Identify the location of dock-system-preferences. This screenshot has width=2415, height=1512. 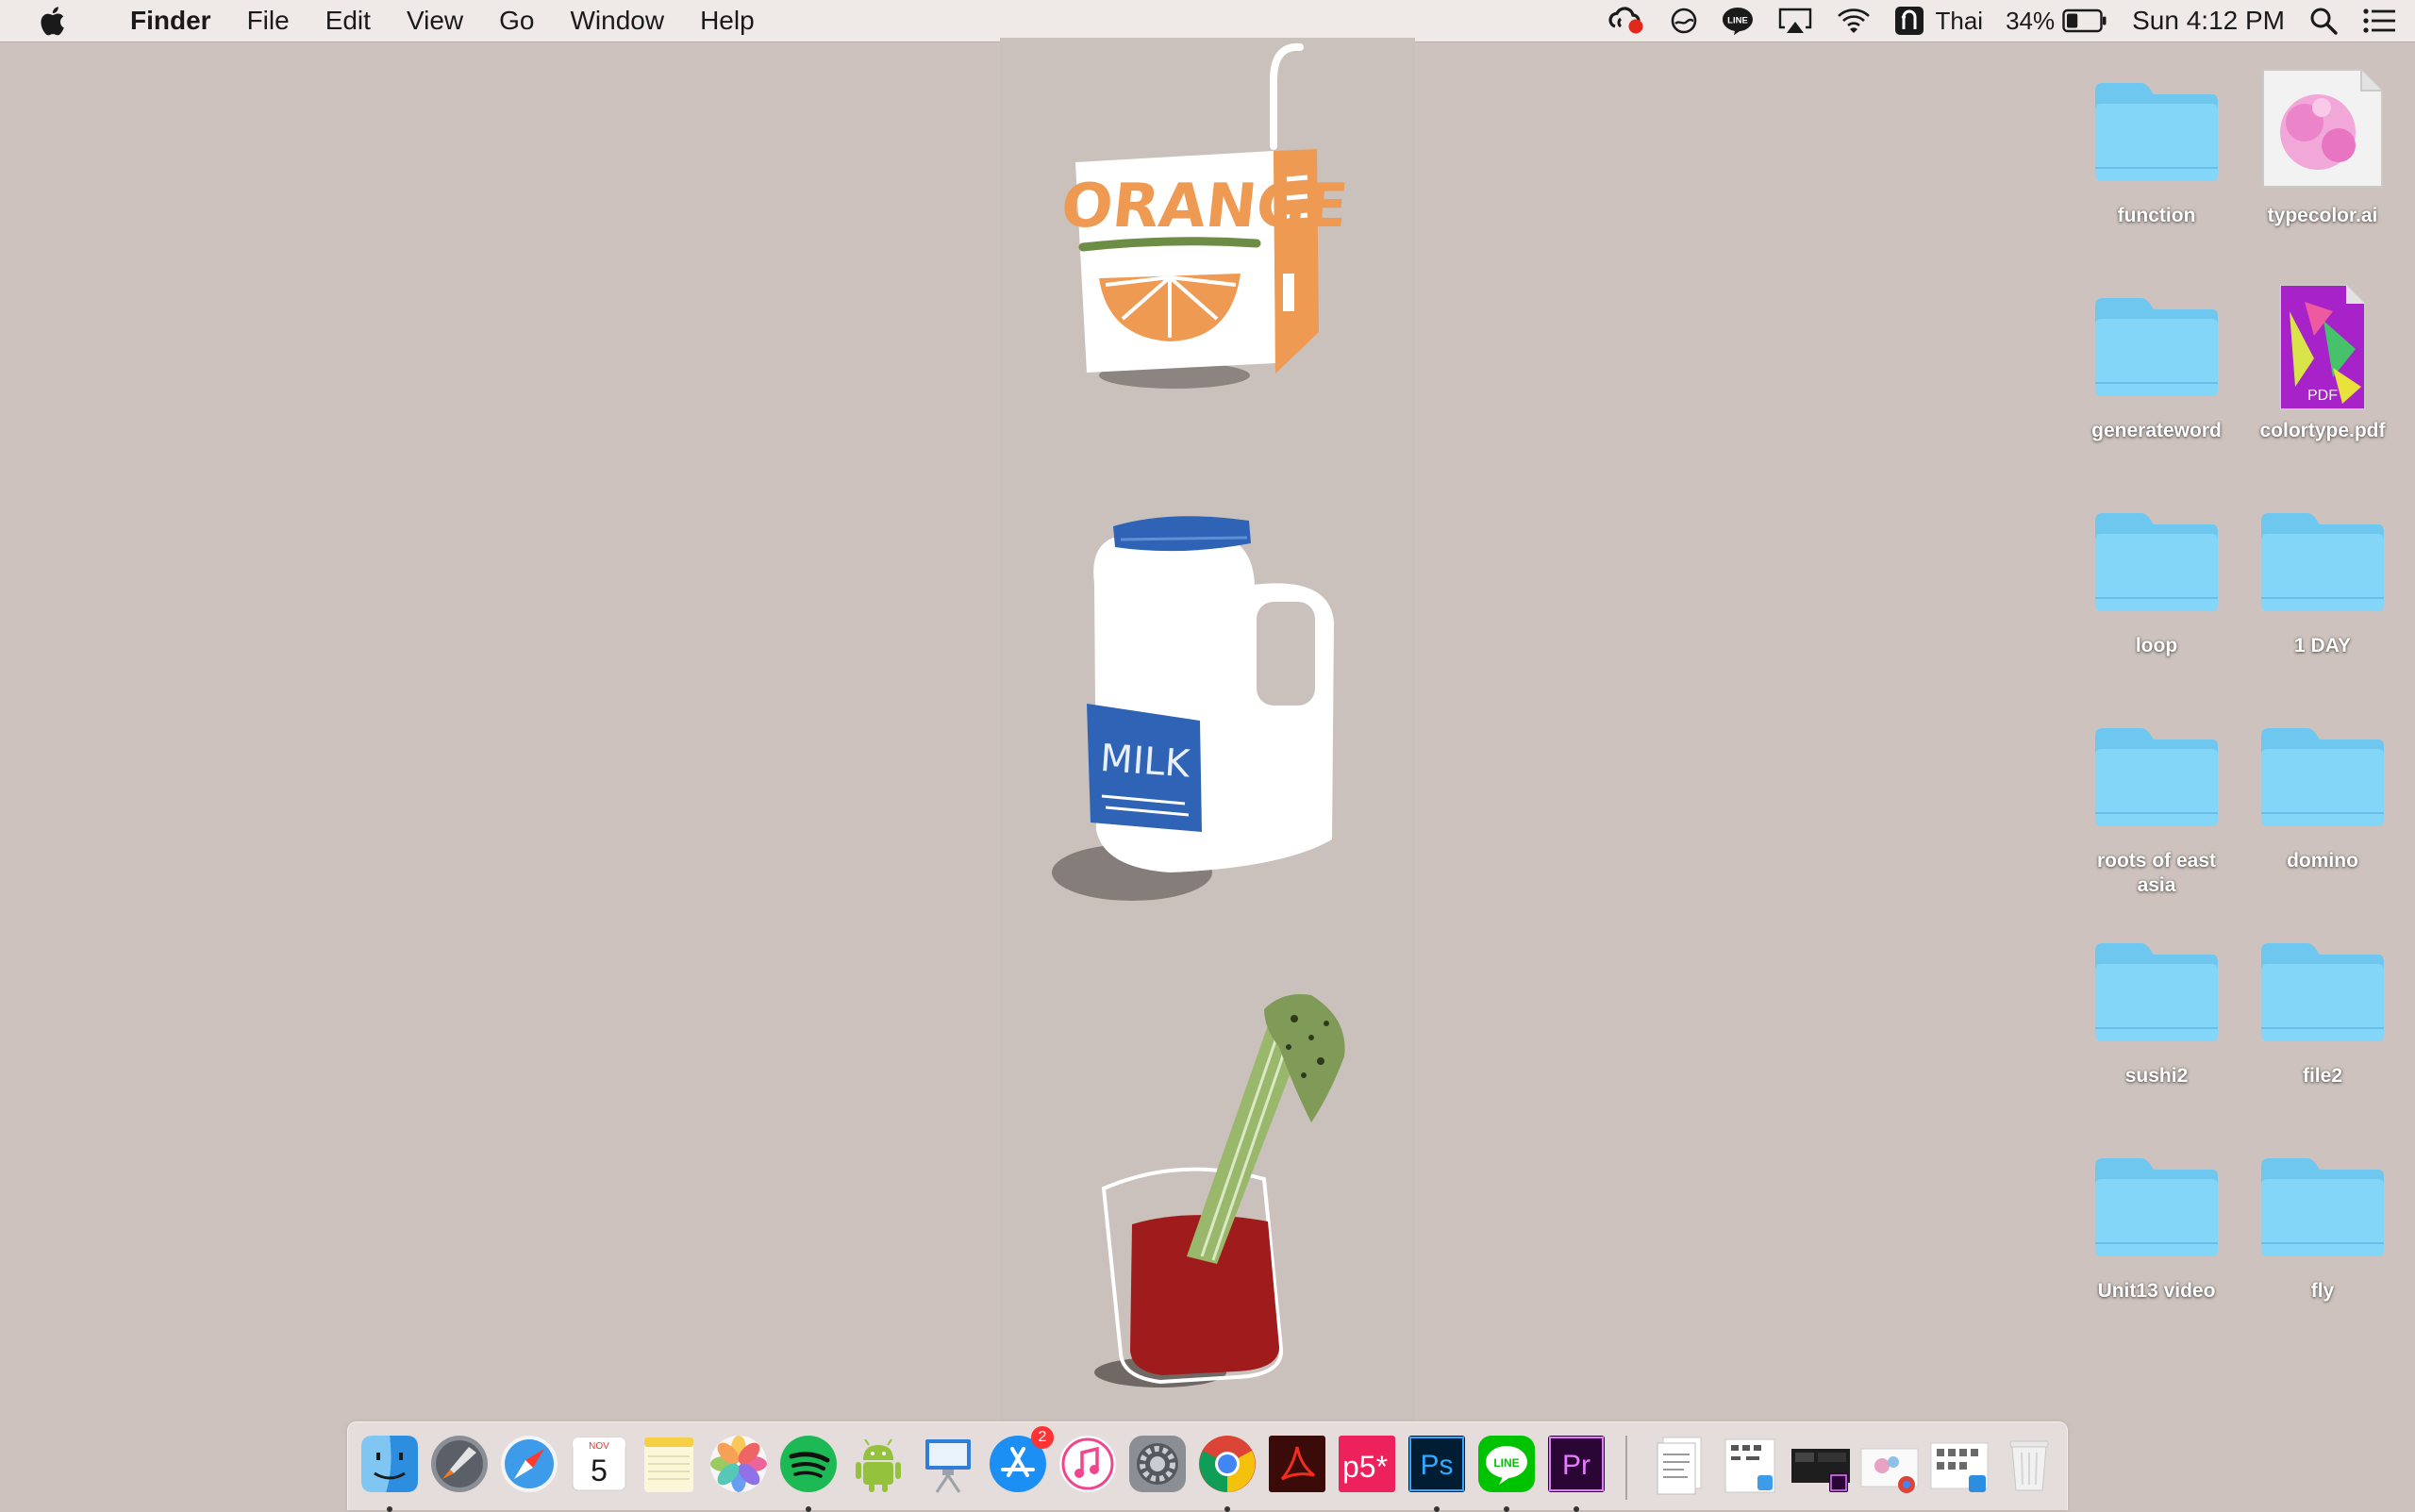
(1157, 1464).